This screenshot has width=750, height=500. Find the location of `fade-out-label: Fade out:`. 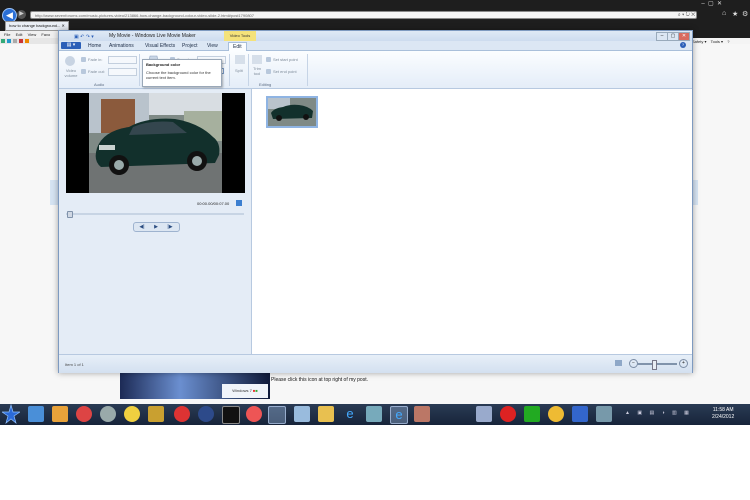

fade-out-label: Fade out: is located at coordinates (96, 71).